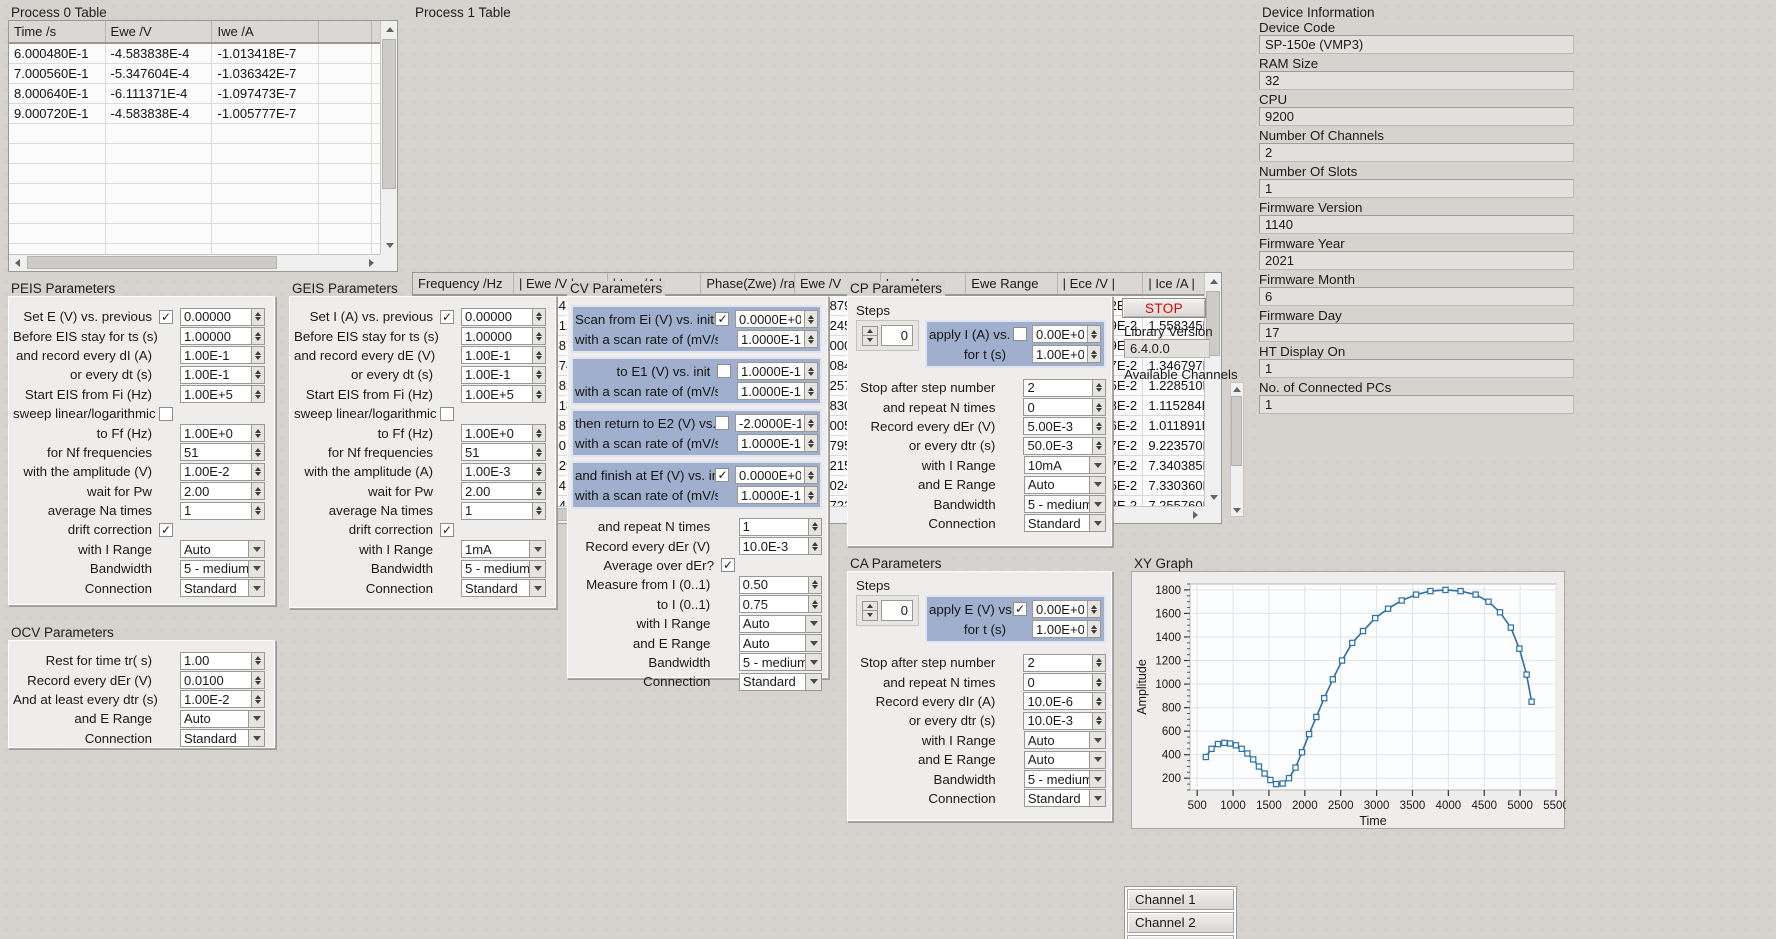 The height and width of the screenshot is (939, 1776). Describe the element at coordinates (1060, 609) in the screenshot. I see `parameter-value: 0.00E+0` at that location.